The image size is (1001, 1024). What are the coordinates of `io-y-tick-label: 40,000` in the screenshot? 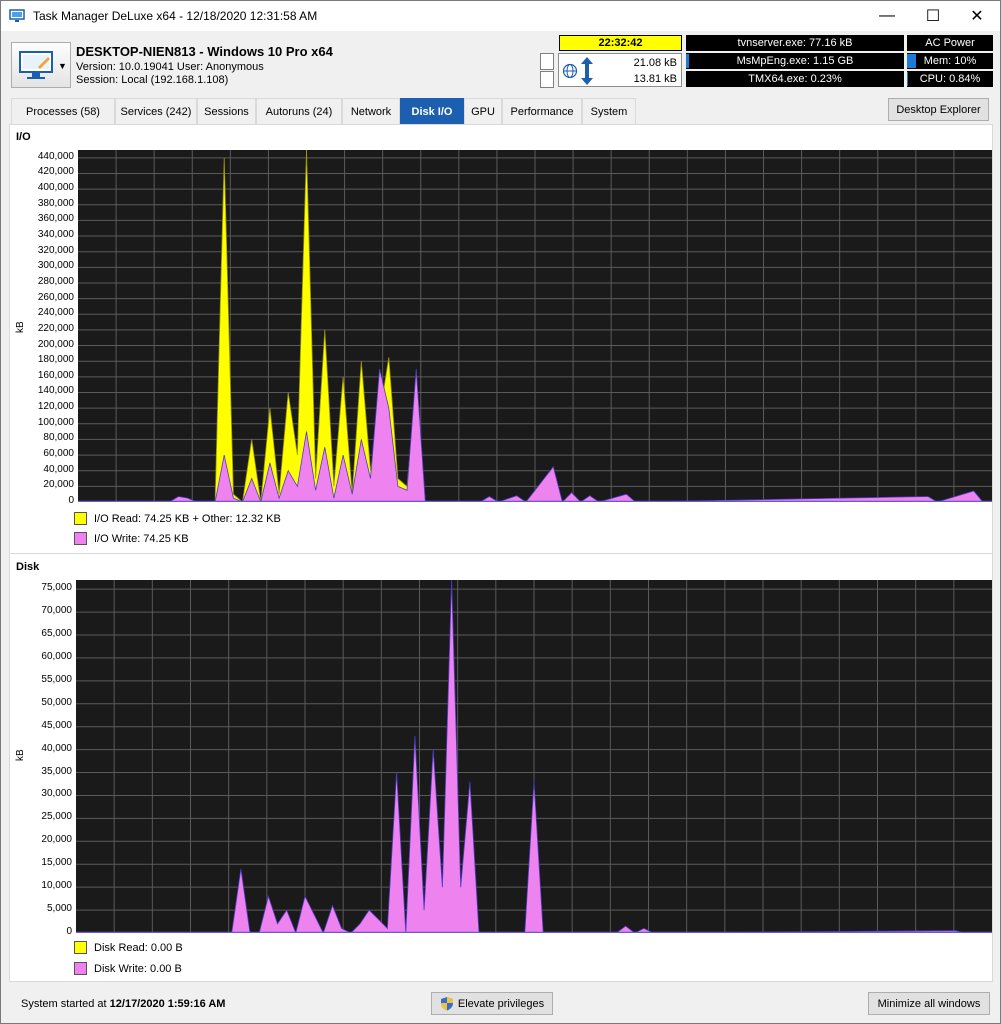 It's located at (58, 469).